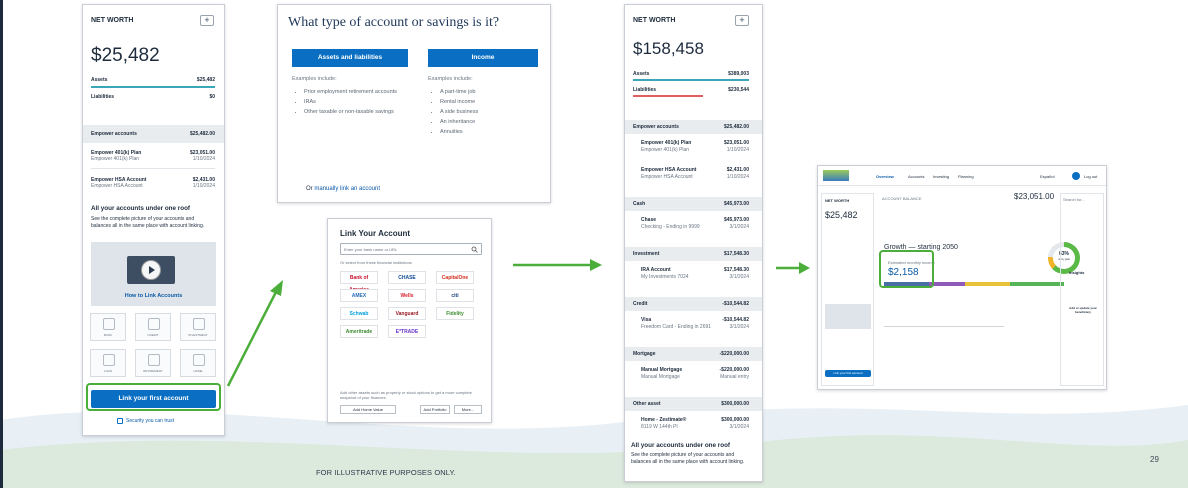 This screenshot has width=1188, height=488. What do you see at coordinates (153, 327) in the screenshot?
I see `tile-credit: CREDIT` at bounding box center [153, 327].